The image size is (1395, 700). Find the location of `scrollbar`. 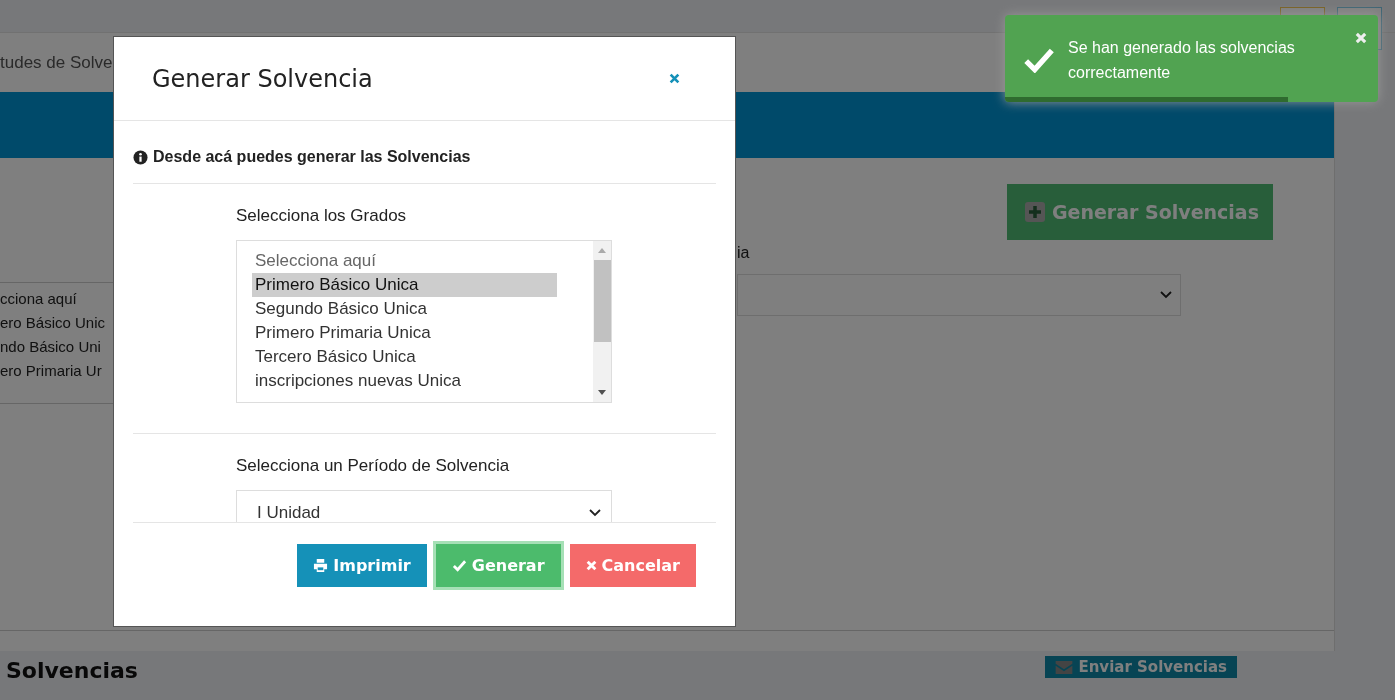

scrollbar is located at coordinates (602, 321).